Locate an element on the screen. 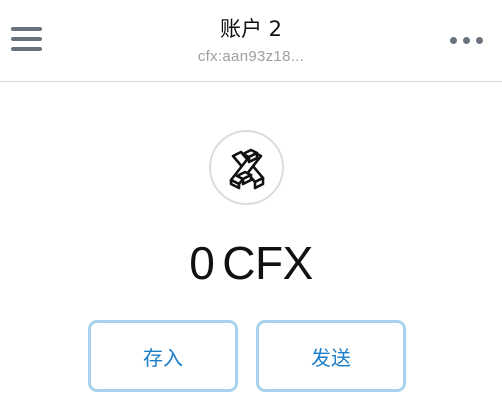  more-options-icon is located at coordinates (467, 41).